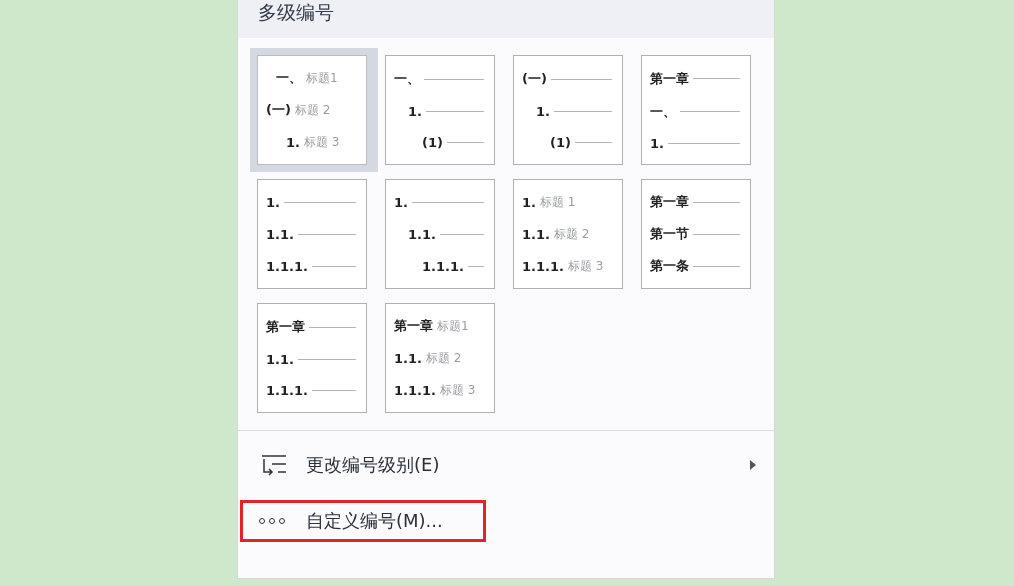 Image resolution: width=1014 pixels, height=586 pixels. I want to click on heading-label: 标题 1, so click(558, 202).